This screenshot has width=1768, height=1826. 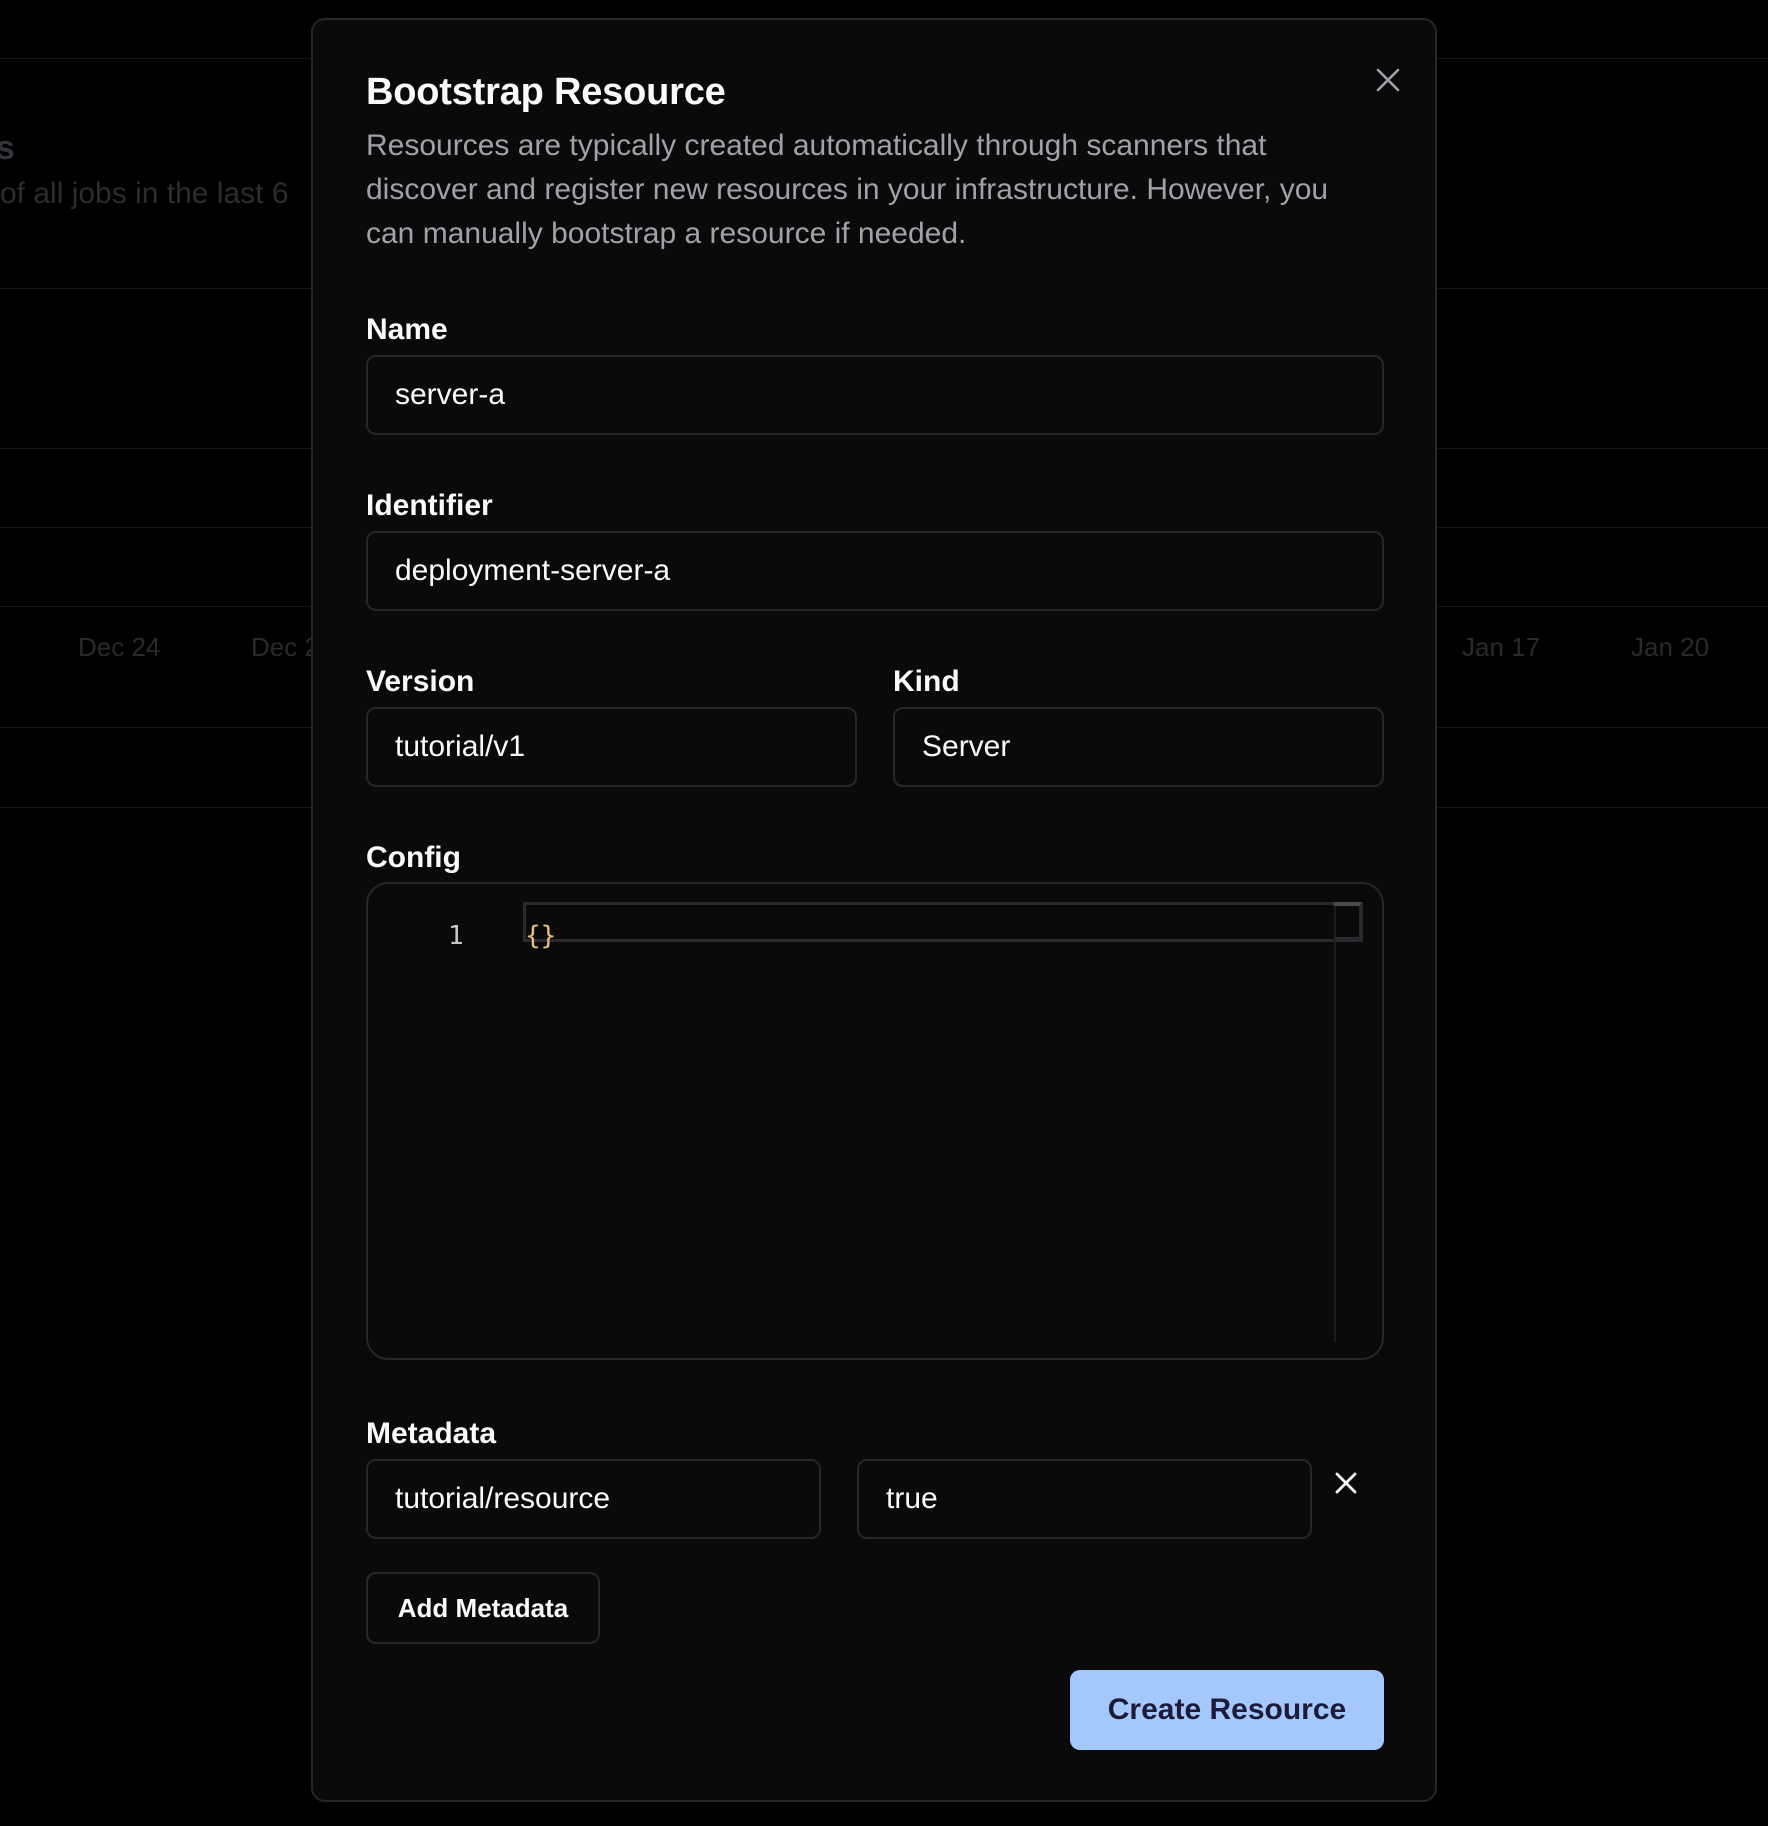 What do you see at coordinates (546, 92) in the screenshot?
I see `dialog-title: Bootstrap Resource` at bounding box center [546, 92].